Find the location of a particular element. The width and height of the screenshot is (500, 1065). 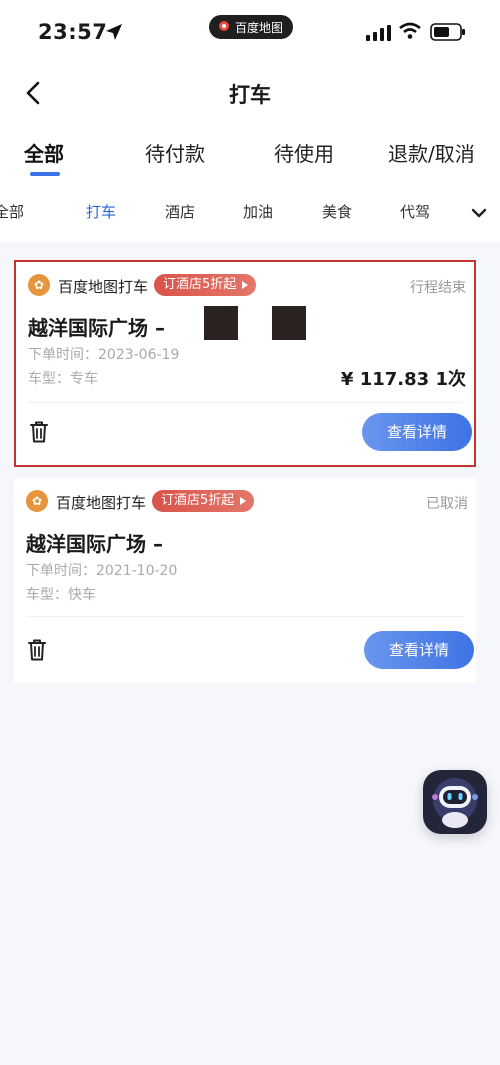

category-driver: 代驾 is located at coordinates (415, 211).